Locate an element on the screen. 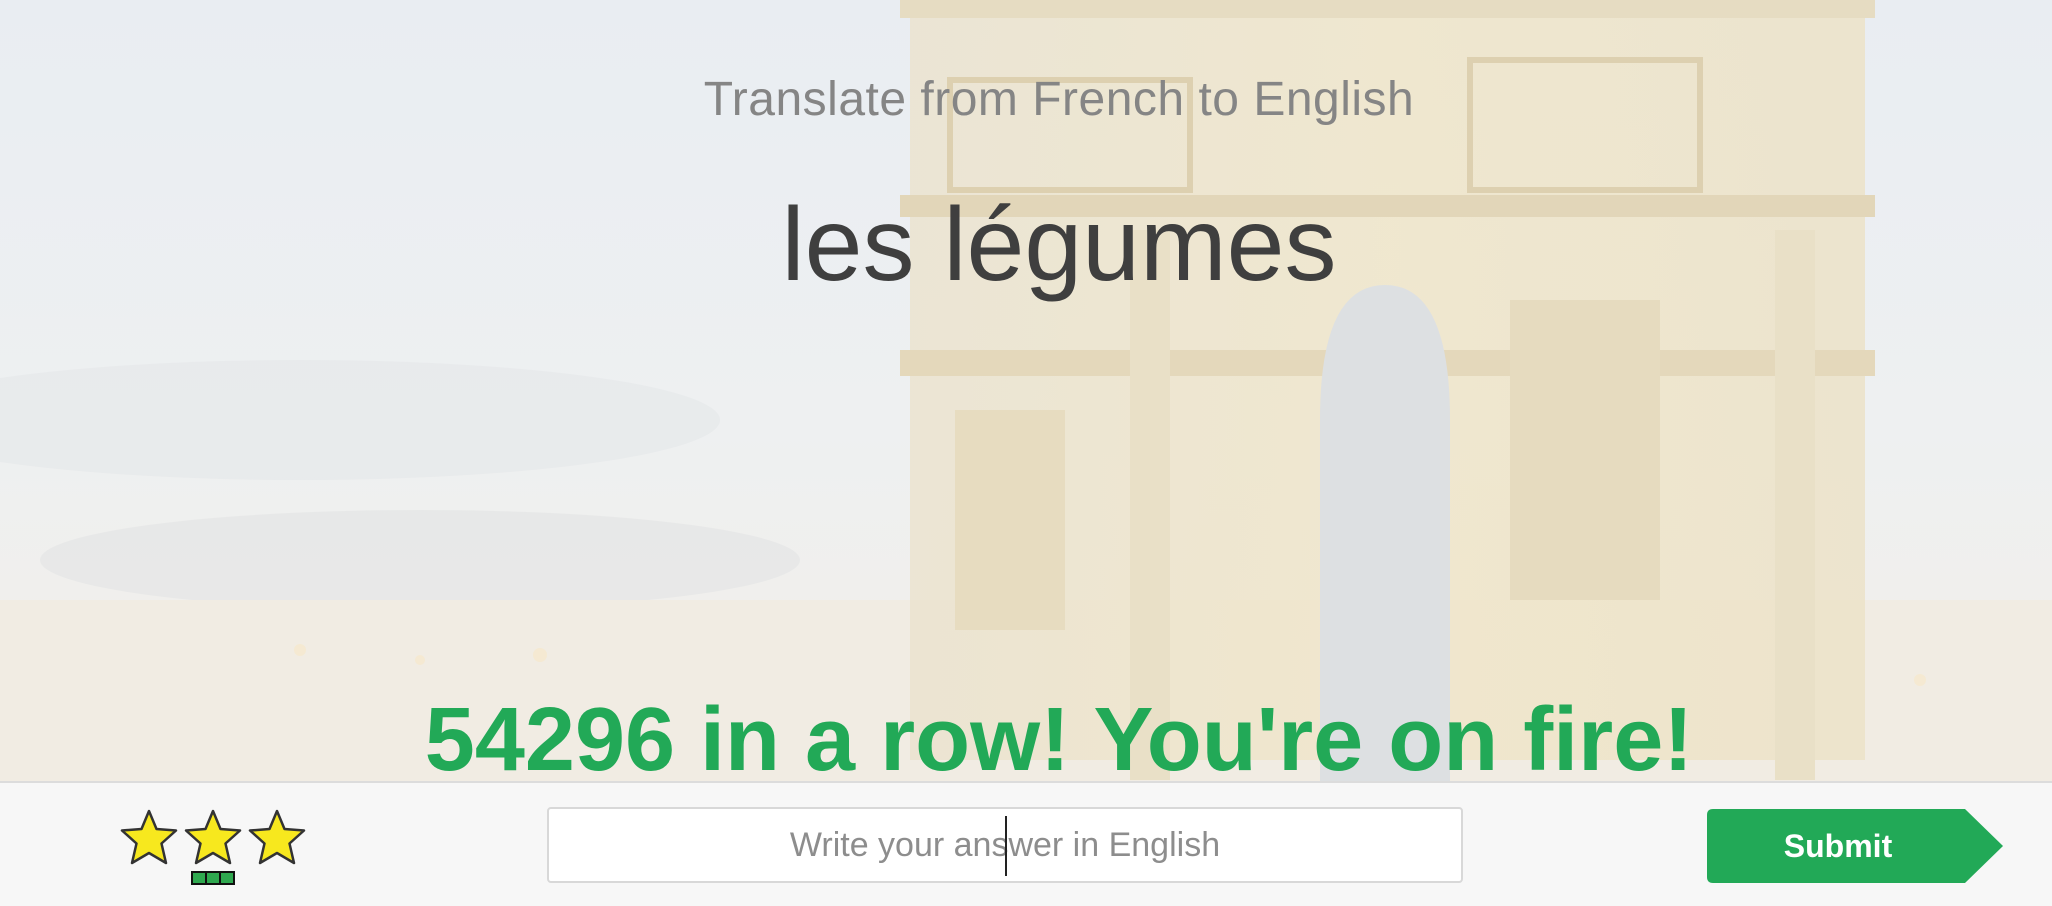  submit-button: Submit is located at coordinates (1855, 846).